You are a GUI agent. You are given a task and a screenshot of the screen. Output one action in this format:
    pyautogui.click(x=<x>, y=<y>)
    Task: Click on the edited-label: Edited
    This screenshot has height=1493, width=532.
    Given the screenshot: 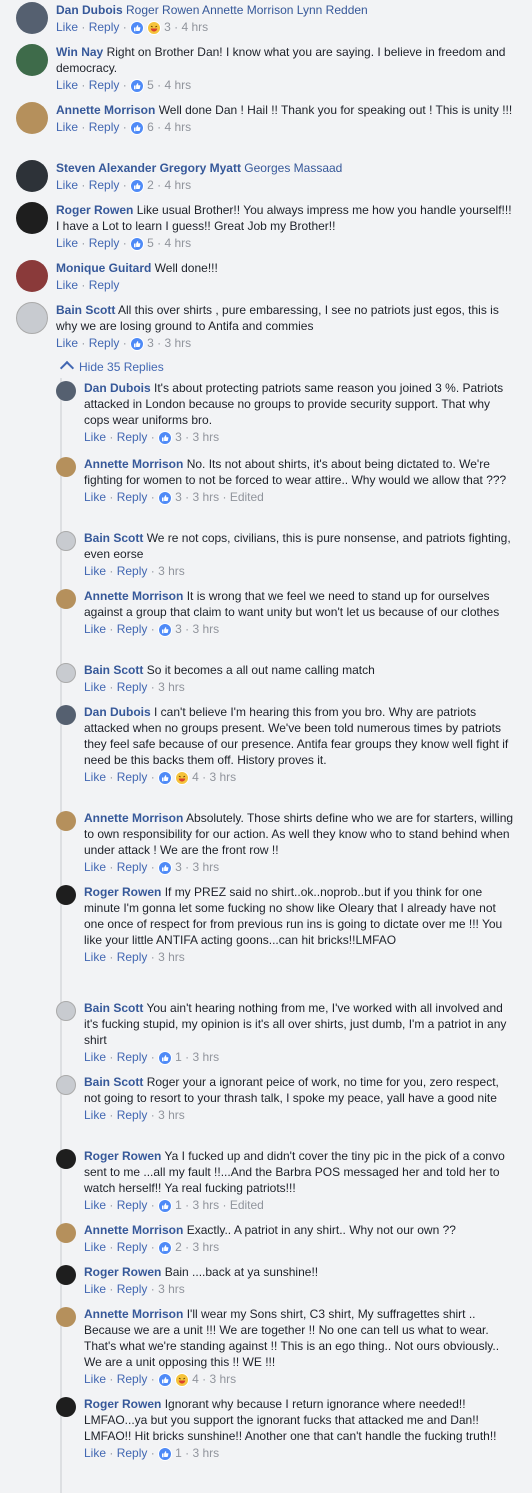 What is the action you would take?
    pyautogui.click(x=247, y=1205)
    